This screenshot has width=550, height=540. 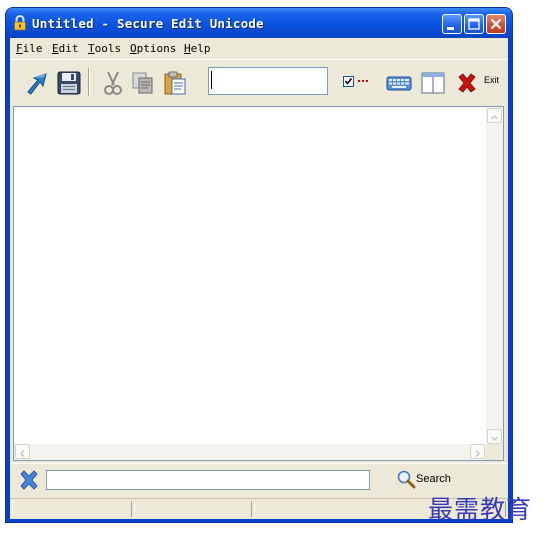 I want to click on close-icon, so click(x=496, y=24).